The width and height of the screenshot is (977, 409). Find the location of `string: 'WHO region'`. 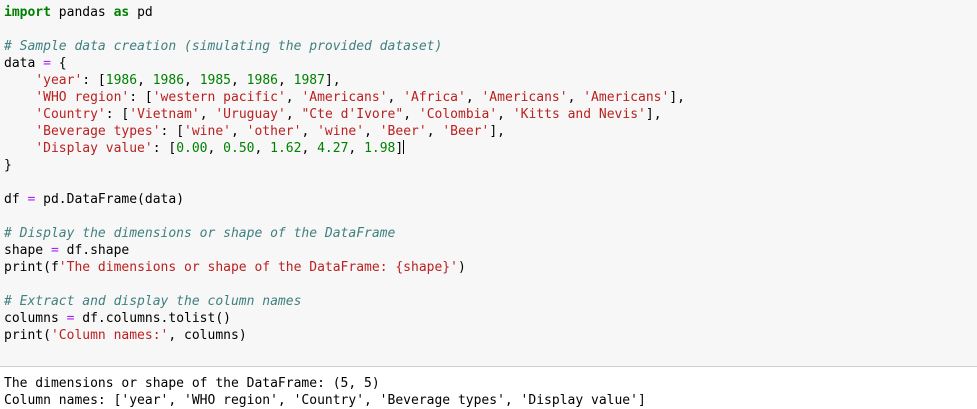

string: 'WHO region' is located at coordinates (82, 97).